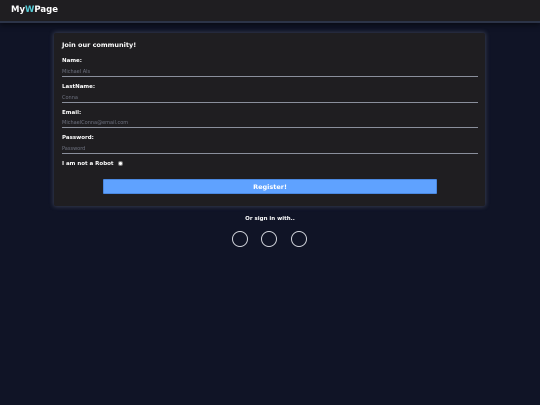 The width and height of the screenshot is (540, 405). What do you see at coordinates (270, 123) in the screenshot?
I see `email-input` at bounding box center [270, 123].